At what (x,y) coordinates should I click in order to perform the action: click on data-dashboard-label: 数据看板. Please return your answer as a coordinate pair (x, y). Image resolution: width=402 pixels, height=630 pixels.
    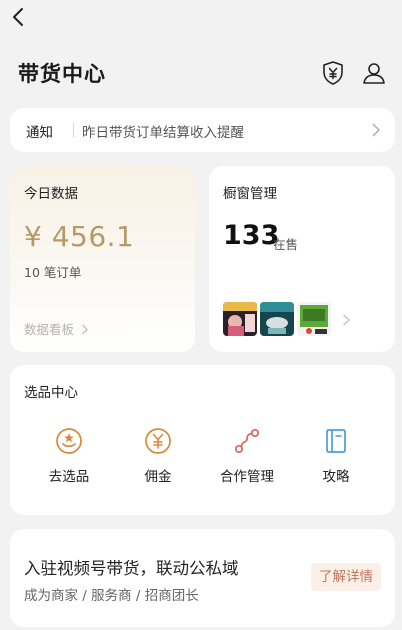
    Looking at the image, I should click on (49, 329).